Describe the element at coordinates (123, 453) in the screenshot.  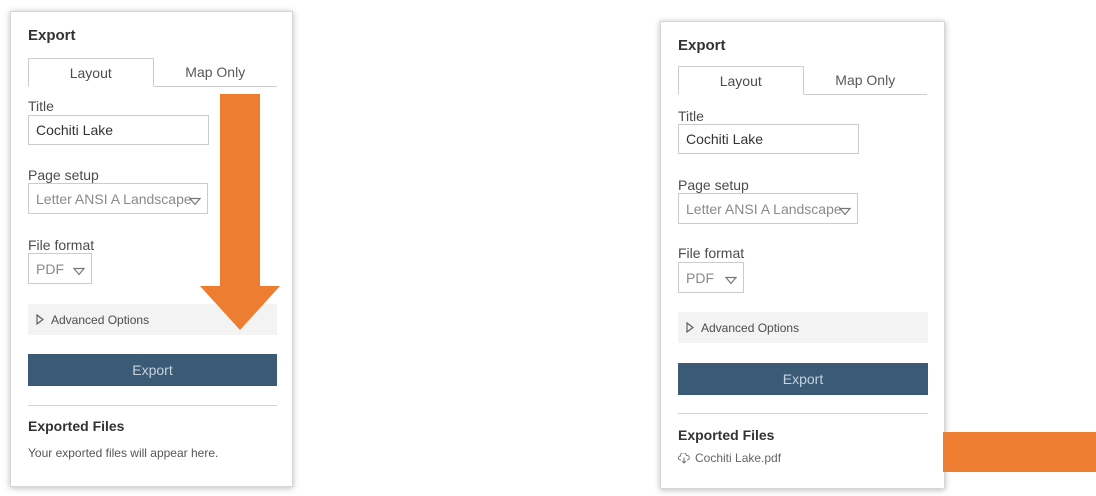
I see `exported-files-empty-text: Your exported files will appear here.` at that location.